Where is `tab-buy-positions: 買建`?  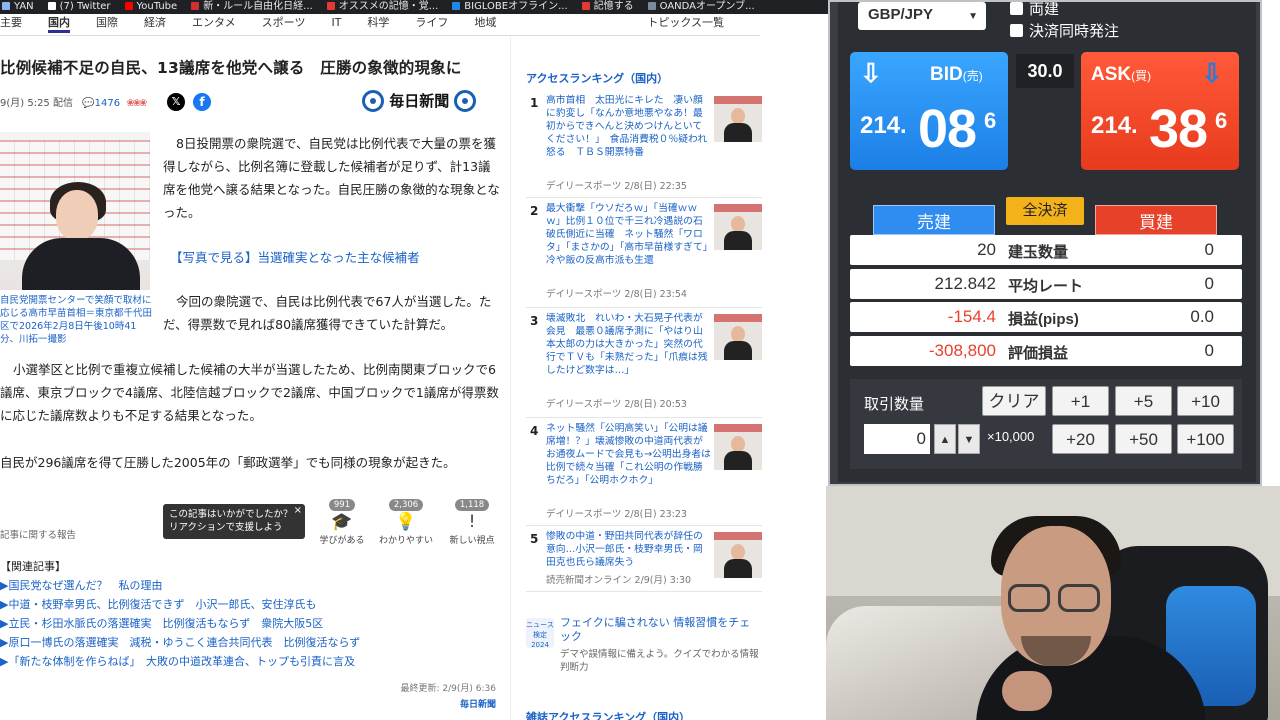 tab-buy-positions: 買建 is located at coordinates (1156, 220).